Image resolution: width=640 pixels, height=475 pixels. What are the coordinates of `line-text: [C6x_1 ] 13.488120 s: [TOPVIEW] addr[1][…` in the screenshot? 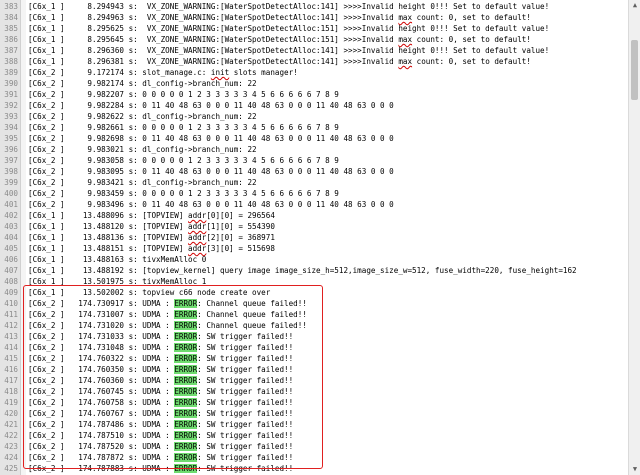 It's located at (151, 226).